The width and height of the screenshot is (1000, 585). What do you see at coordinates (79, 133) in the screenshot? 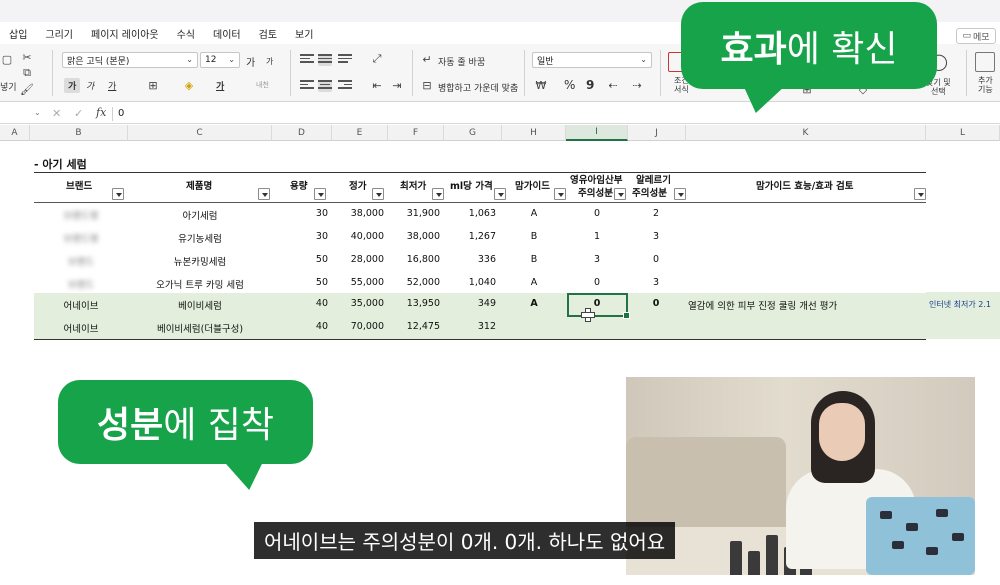
I see `column-header-b: B` at bounding box center [79, 133].